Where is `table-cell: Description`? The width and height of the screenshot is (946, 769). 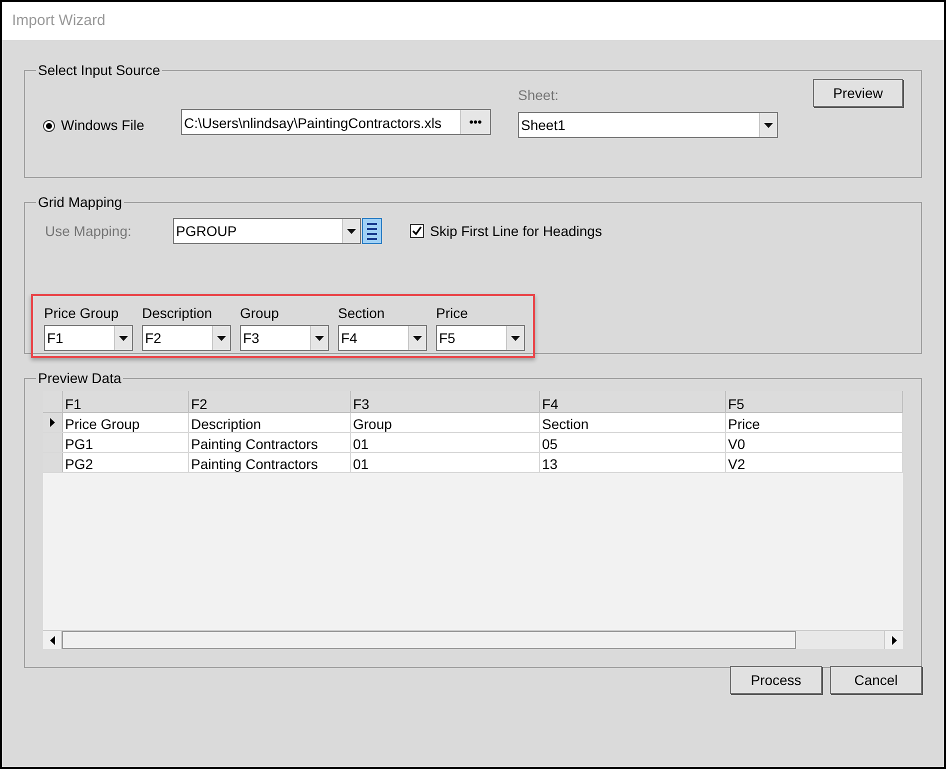 table-cell: Description is located at coordinates (270, 422).